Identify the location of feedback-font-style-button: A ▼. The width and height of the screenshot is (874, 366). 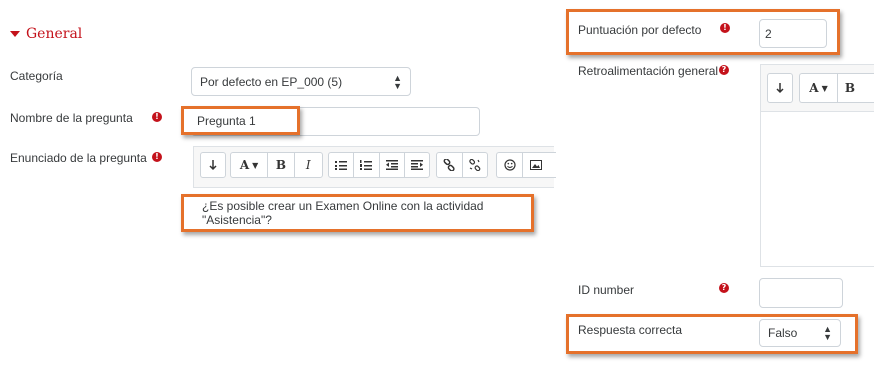
(819, 88).